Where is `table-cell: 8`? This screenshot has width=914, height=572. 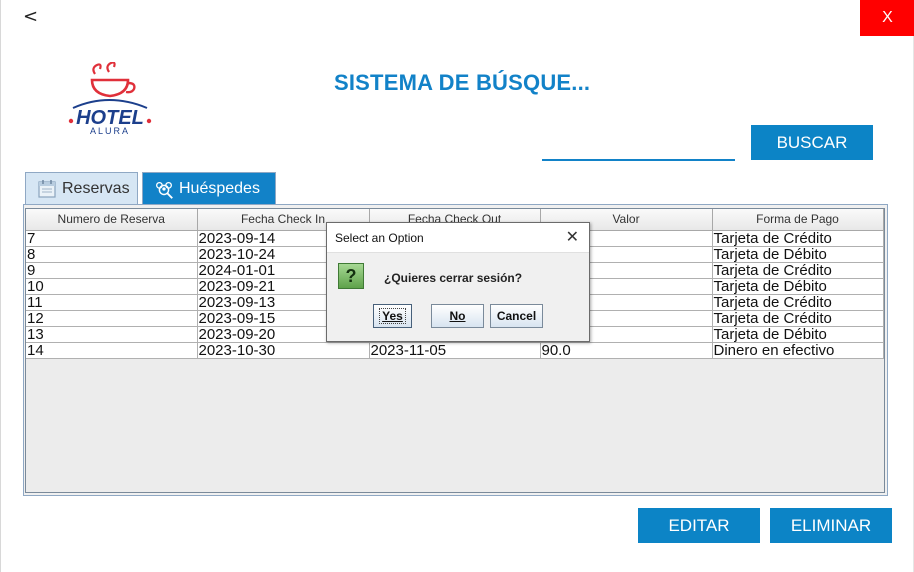 table-cell: 8 is located at coordinates (112, 254).